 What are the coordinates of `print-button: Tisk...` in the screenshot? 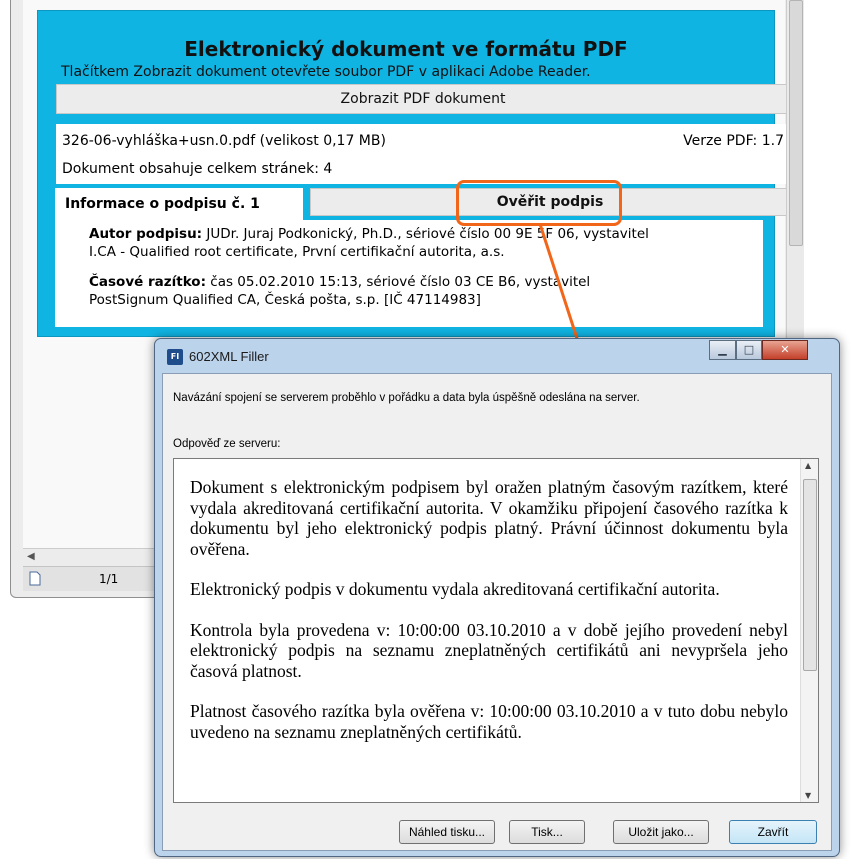 It's located at (547, 832).